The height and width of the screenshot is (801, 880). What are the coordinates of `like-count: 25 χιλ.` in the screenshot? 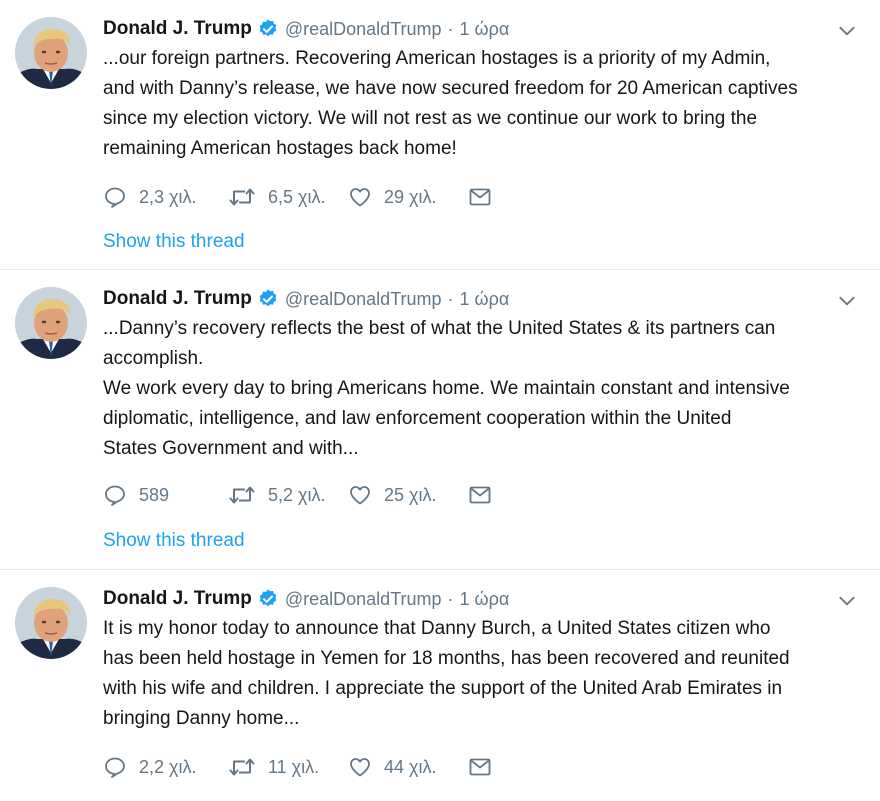 It's located at (410, 494).